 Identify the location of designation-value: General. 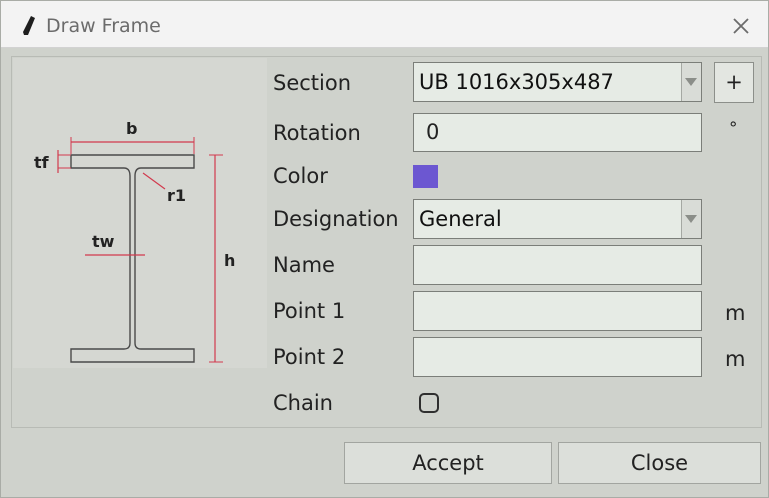
(460, 219).